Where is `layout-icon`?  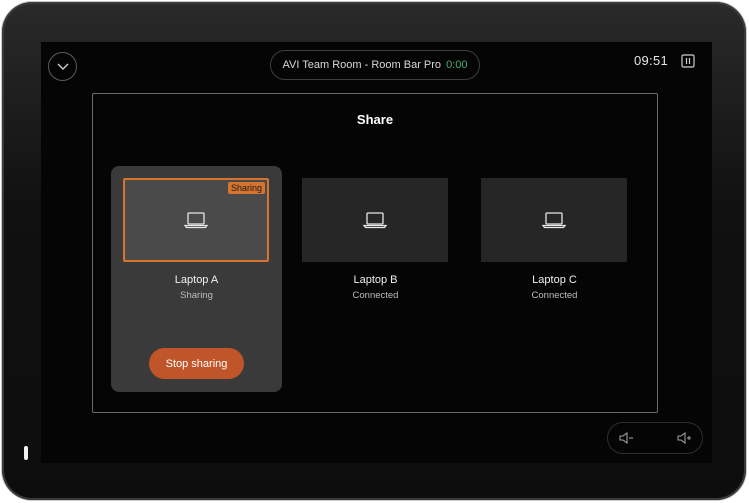
layout-icon is located at coordinates (688, 61).